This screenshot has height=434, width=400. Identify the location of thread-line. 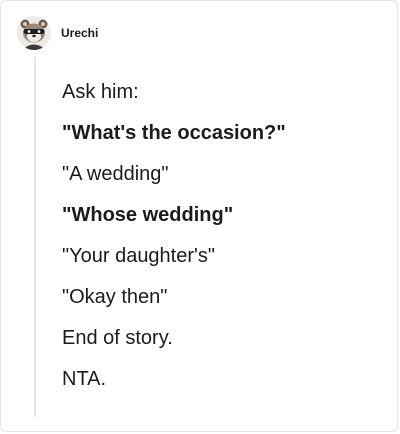
(35, 237).